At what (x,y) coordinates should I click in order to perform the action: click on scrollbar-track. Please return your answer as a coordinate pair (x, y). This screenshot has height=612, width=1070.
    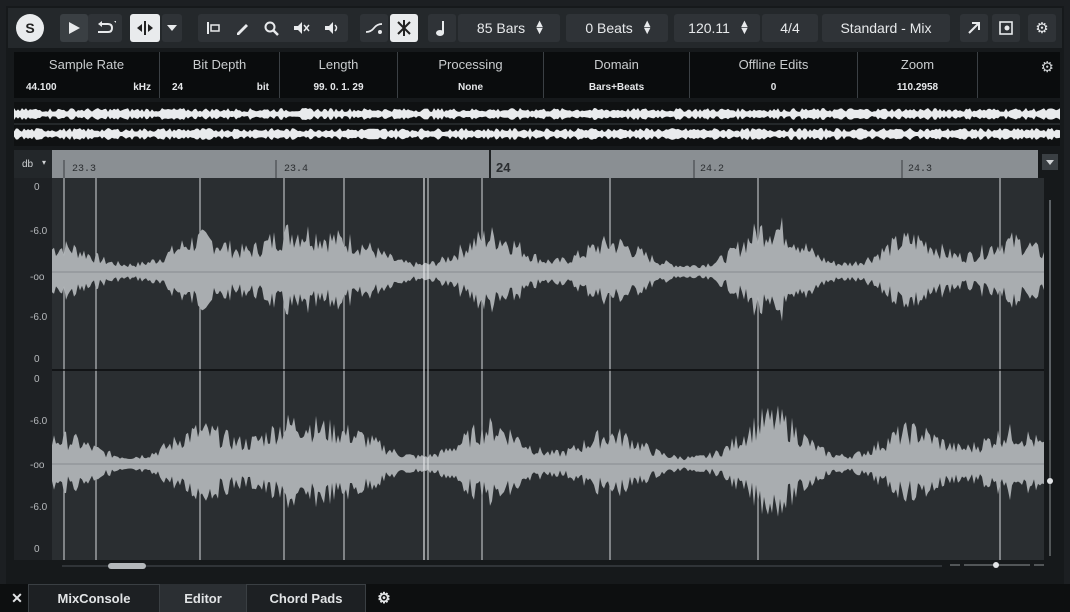
    Looking at the image, I should click on (502, 566).